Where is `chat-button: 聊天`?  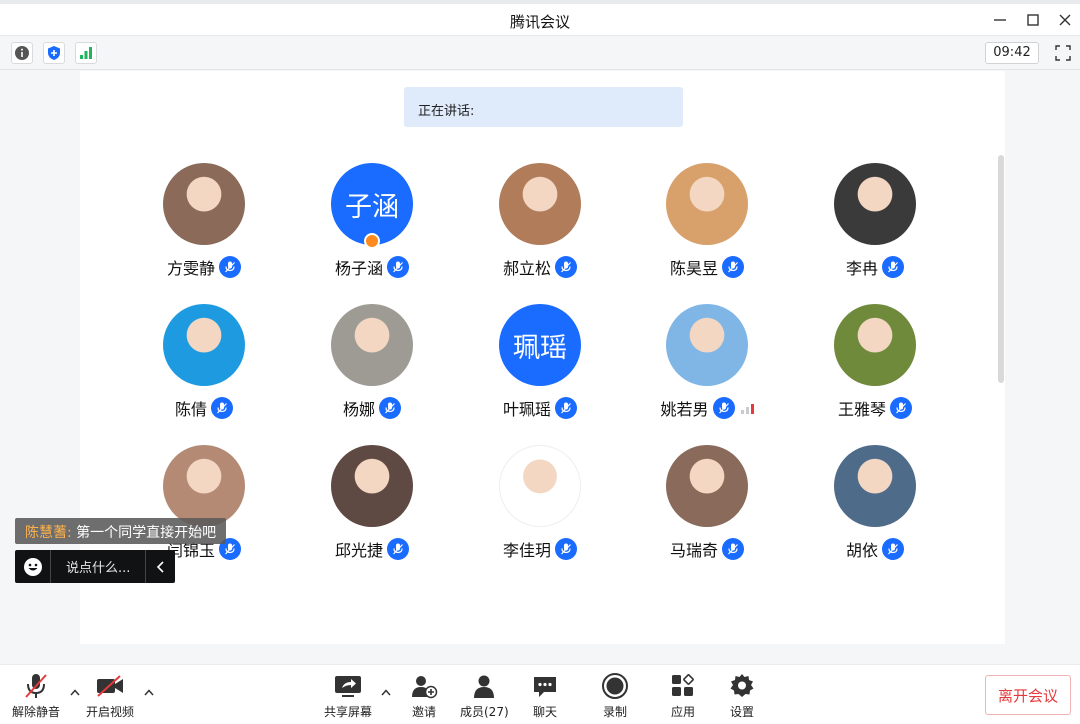
chat-button: 聊天 is located at coordinates (545, 695).